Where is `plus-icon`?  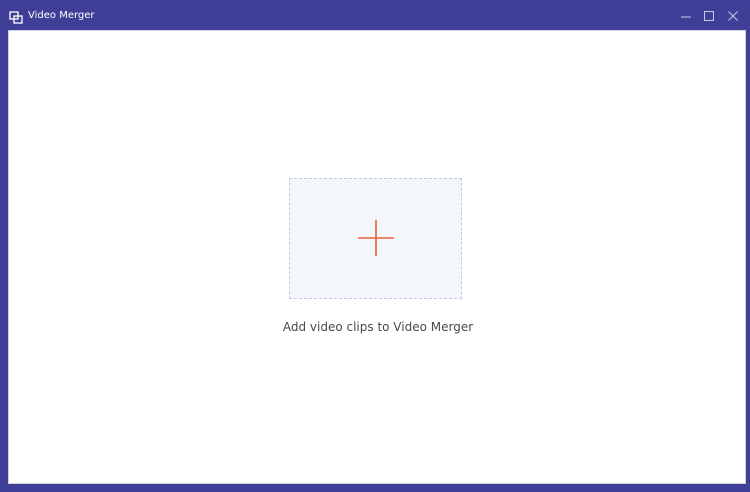
plus-icon is located at coordinates (376, 238).